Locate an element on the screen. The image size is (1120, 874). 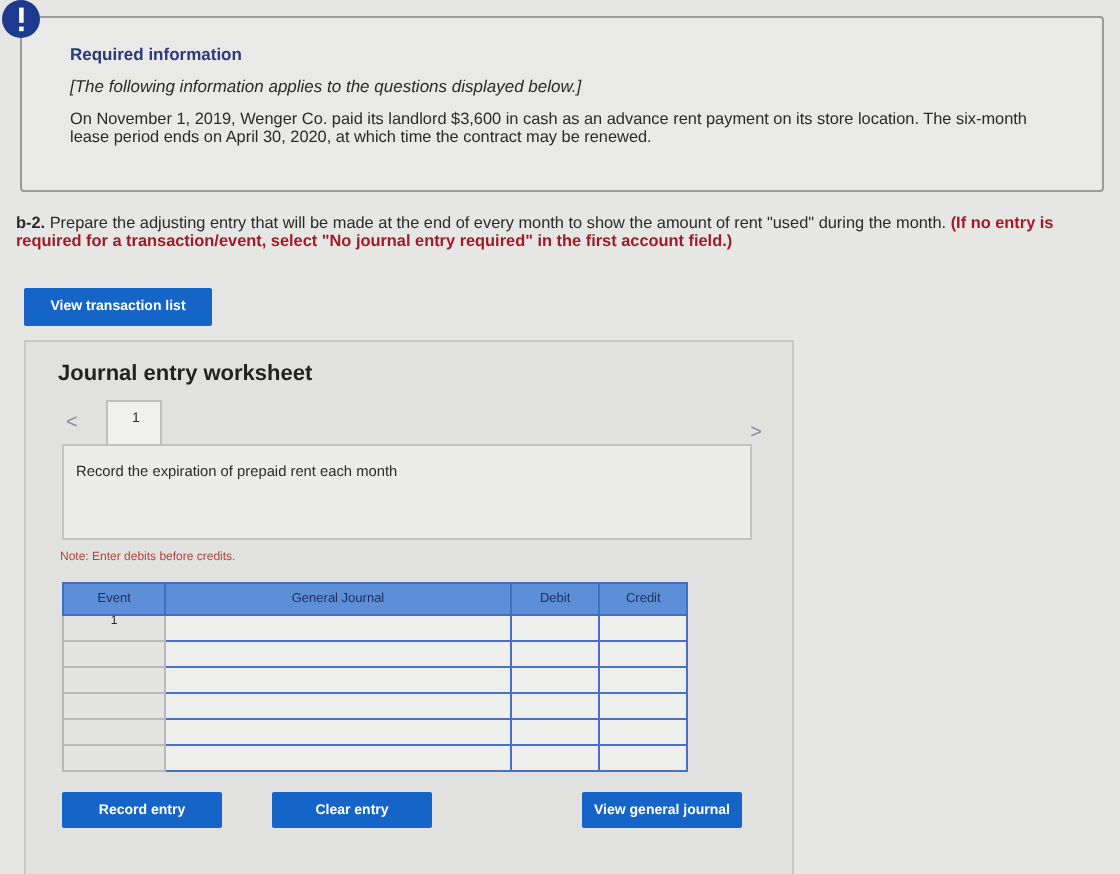
worksheet-title: Journal entry worksheet is located at coordinates (186, 374).